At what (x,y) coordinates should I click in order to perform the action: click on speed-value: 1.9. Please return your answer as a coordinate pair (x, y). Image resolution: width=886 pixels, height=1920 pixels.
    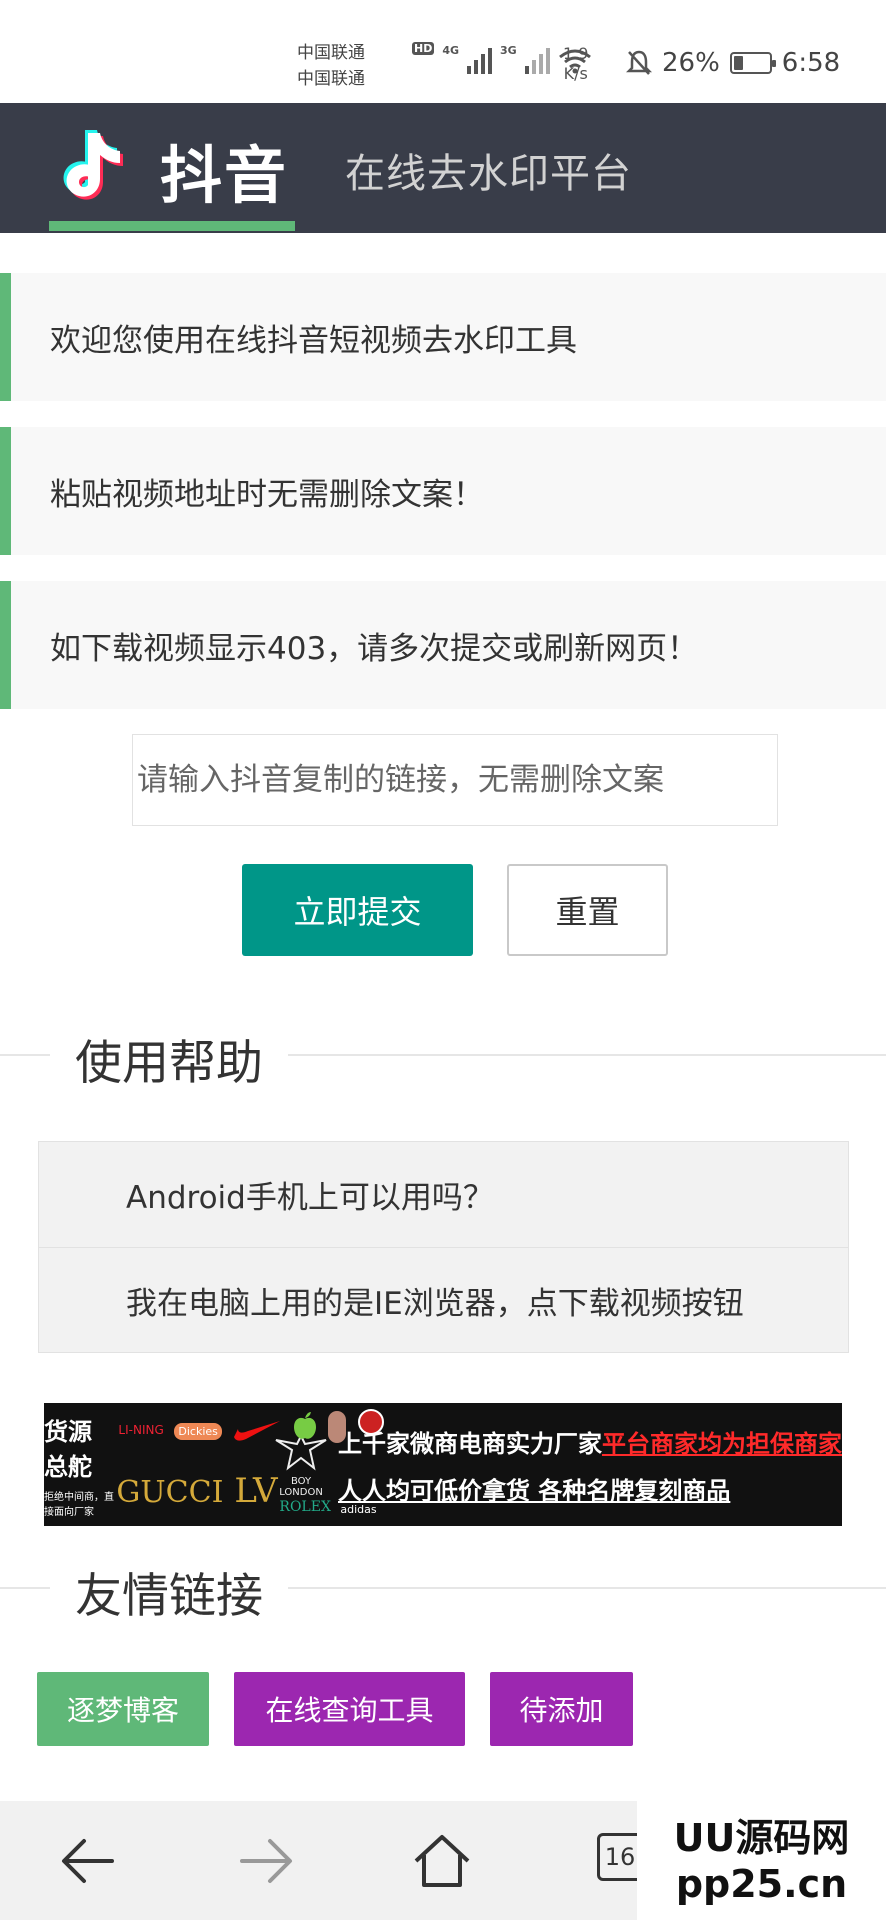
    Looking at the image, I should click on (576, 53).